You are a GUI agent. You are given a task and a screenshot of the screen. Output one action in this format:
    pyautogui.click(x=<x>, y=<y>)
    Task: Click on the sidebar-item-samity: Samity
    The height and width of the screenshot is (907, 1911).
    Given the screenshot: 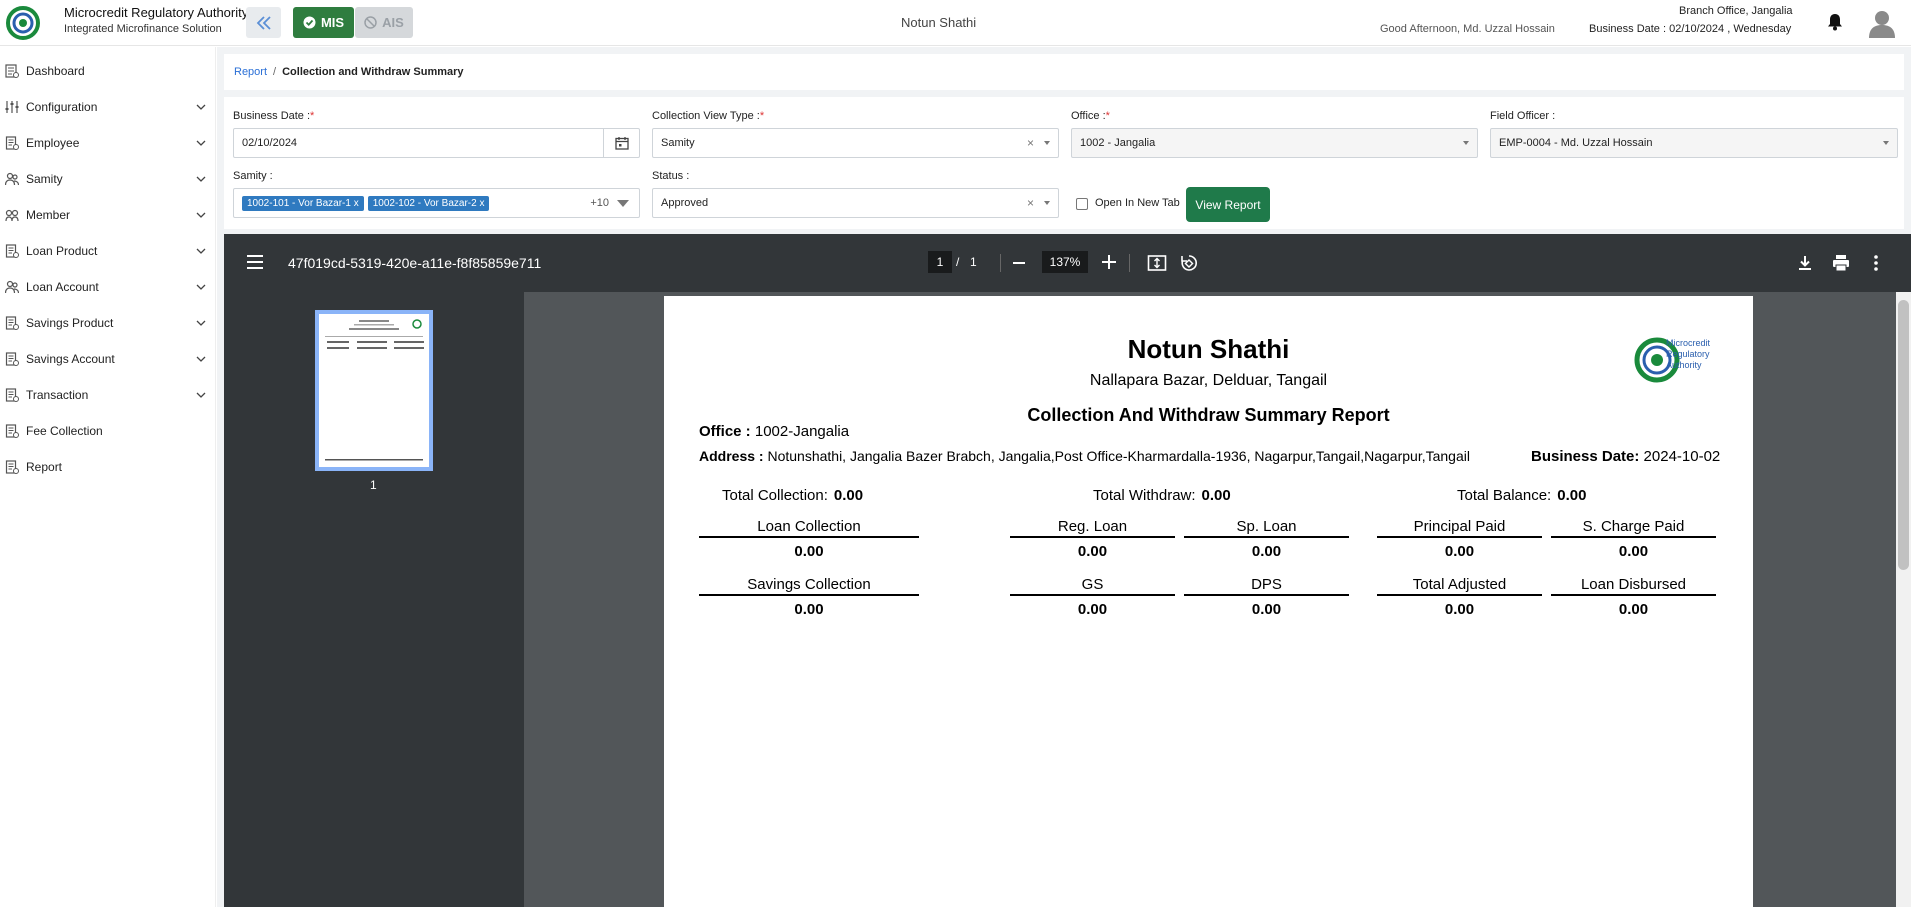 What is the action you would take?
    pyautogui.click(x=108, y=179)
    